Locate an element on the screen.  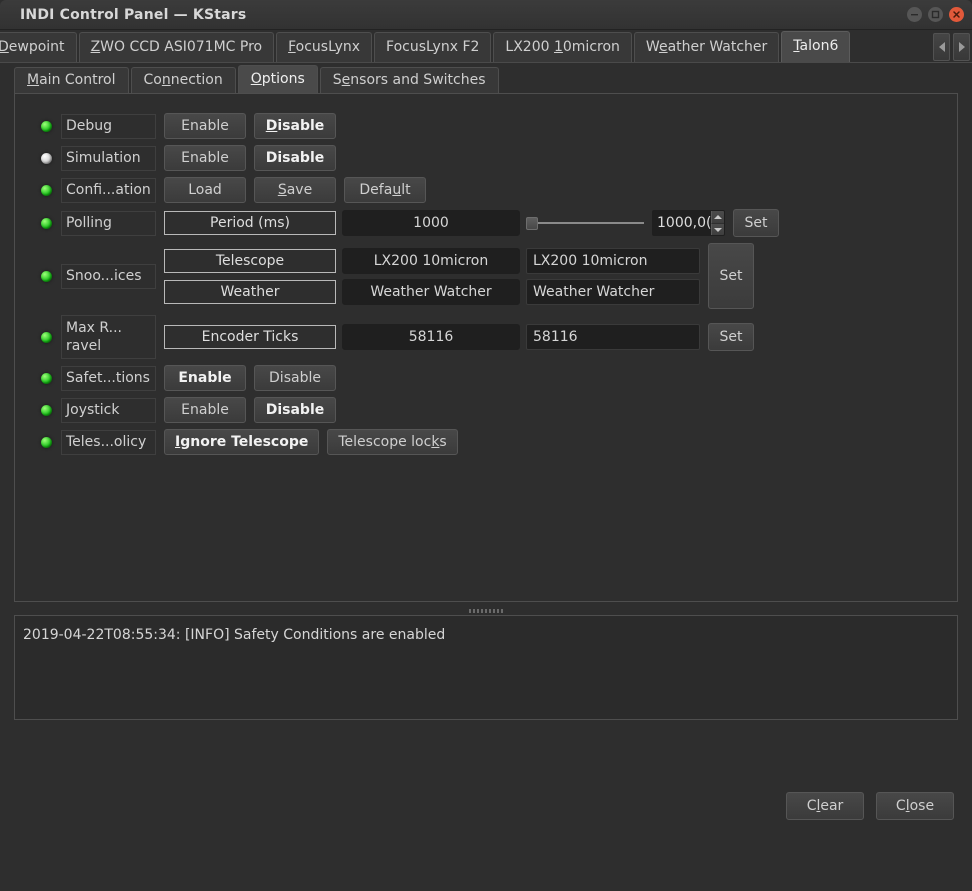
device-tab-focuslynx-f2: FocusLynx F2 is located at coordinates (433, 47).